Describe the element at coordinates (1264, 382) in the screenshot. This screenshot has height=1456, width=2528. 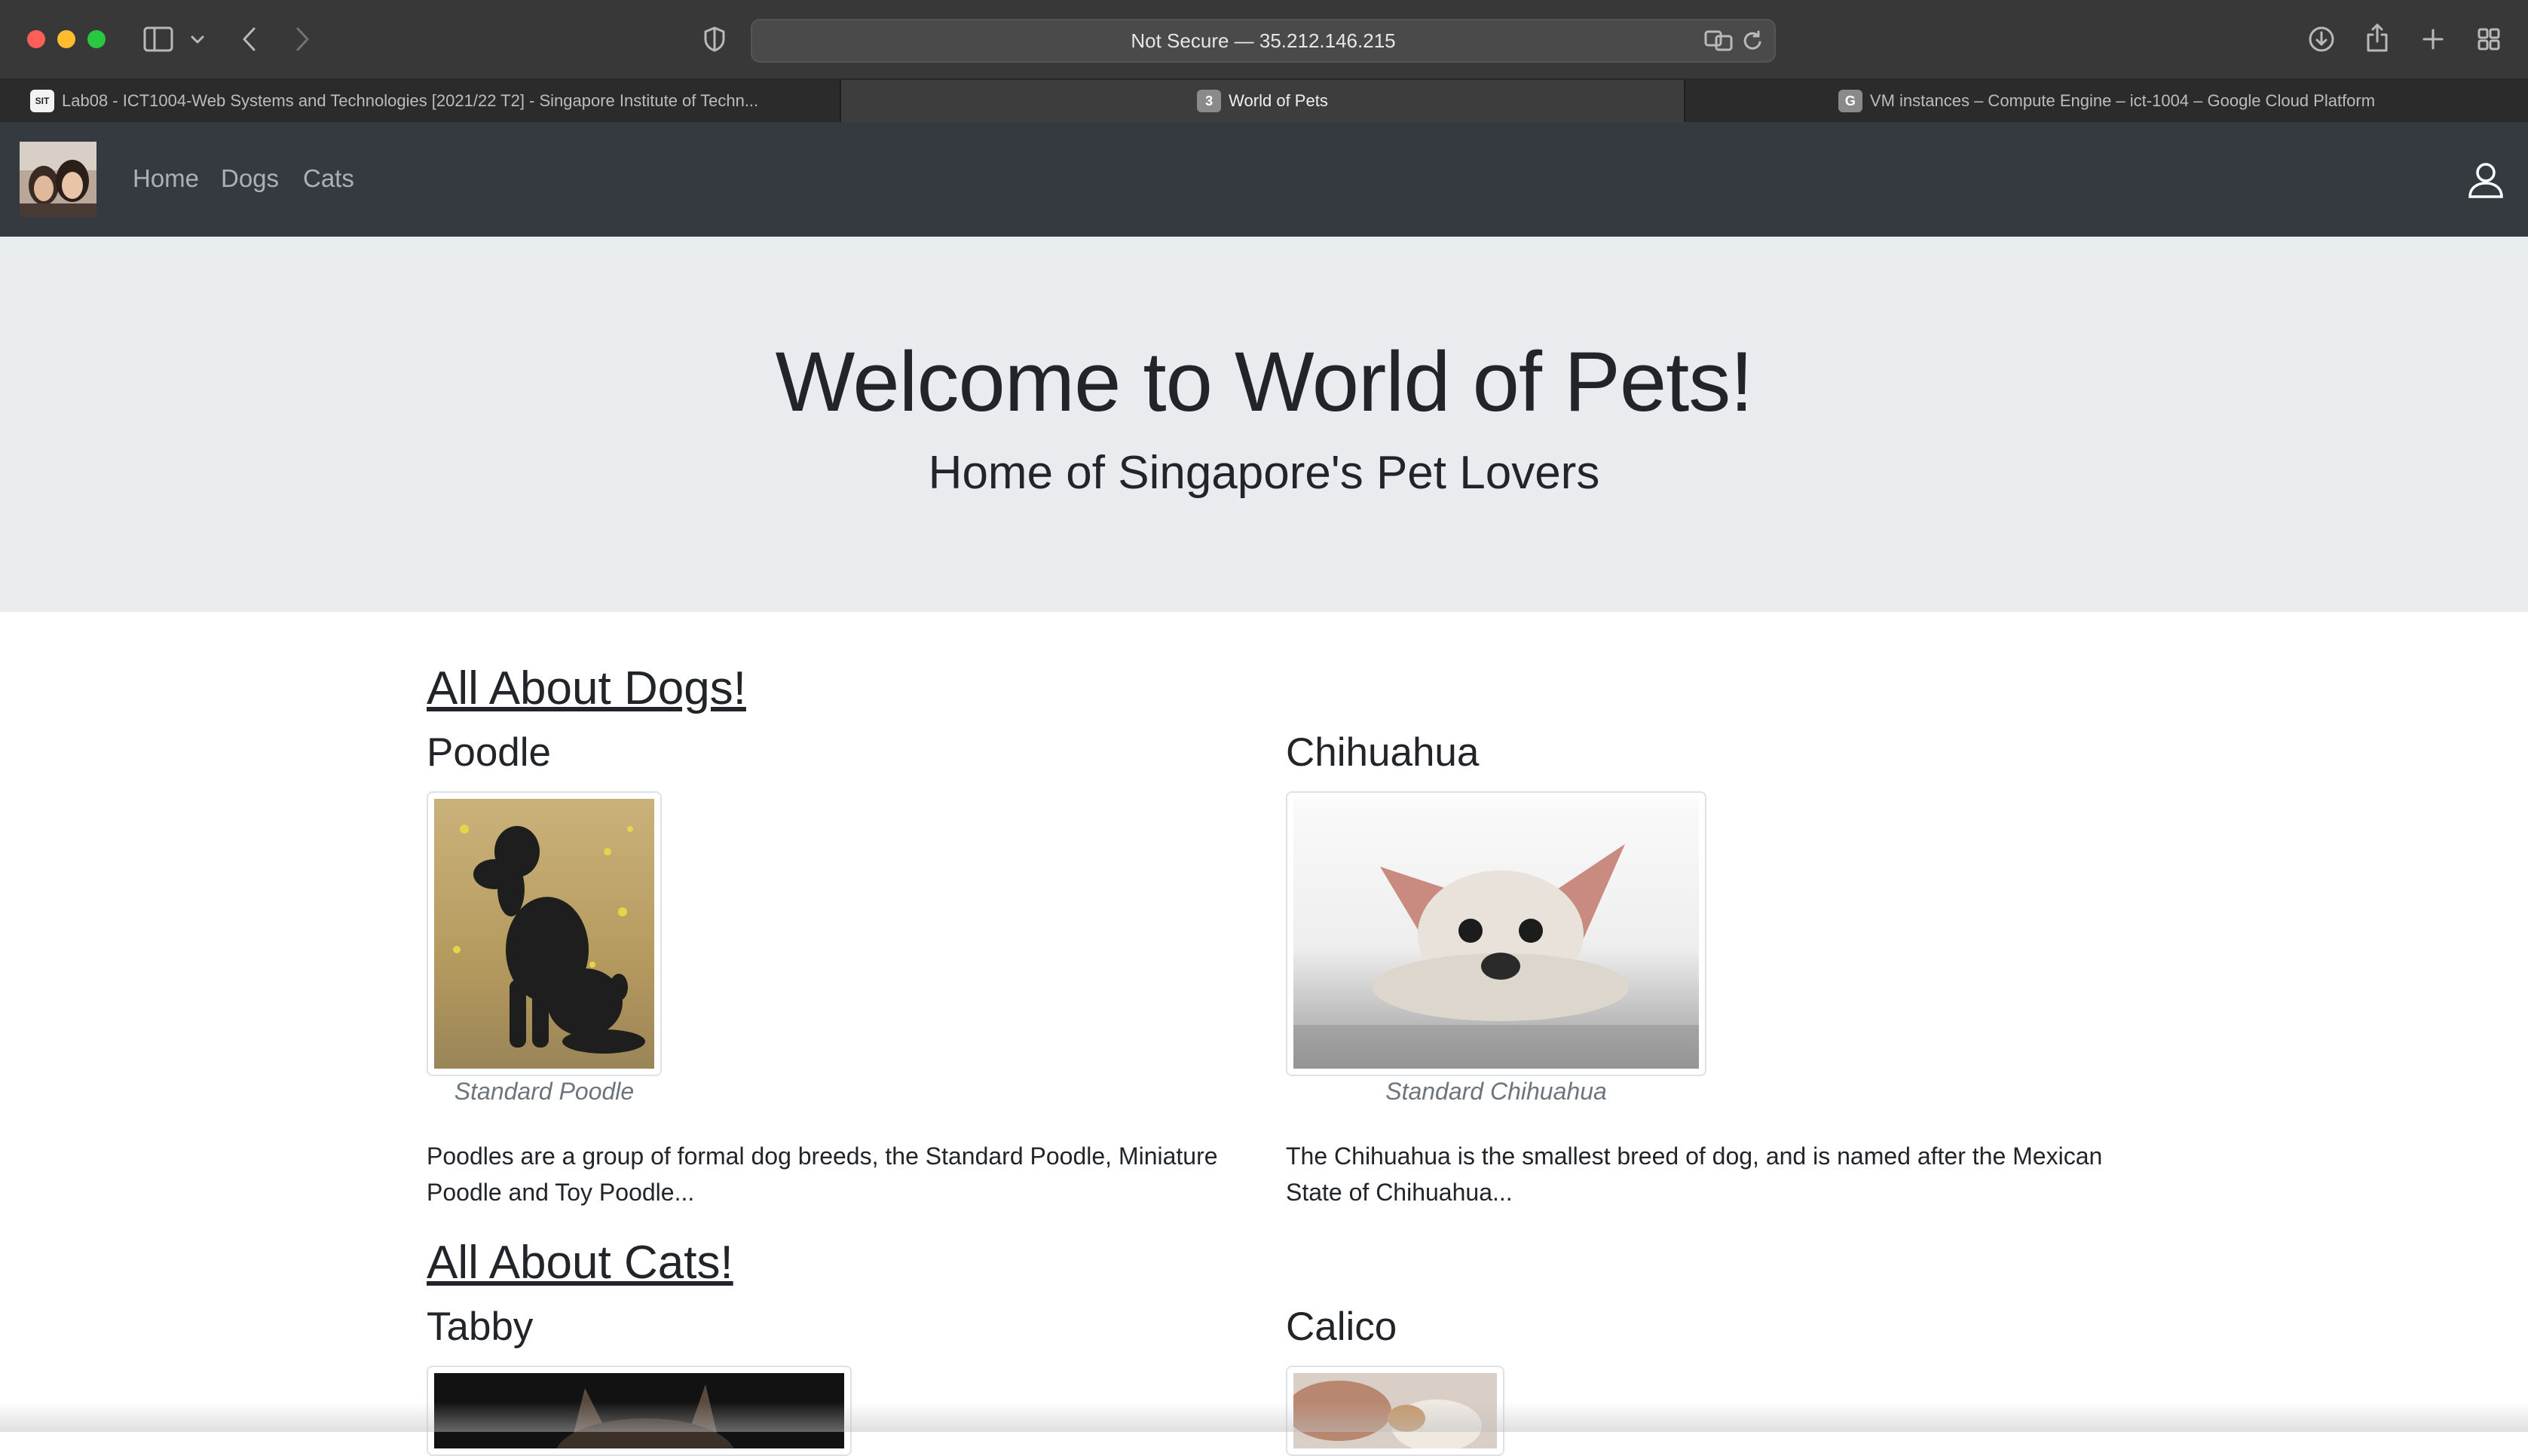
I see `jumbotron-title: Welcome to World of Pets!` at that location.